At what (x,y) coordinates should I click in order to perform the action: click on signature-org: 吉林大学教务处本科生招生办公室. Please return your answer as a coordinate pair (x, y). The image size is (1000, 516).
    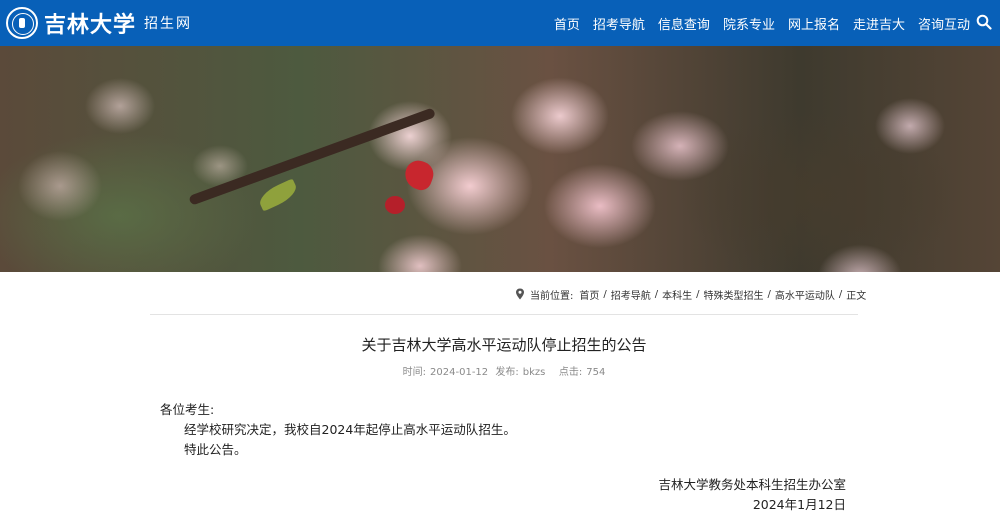
    Looking at the image, I should click on (752, 484).